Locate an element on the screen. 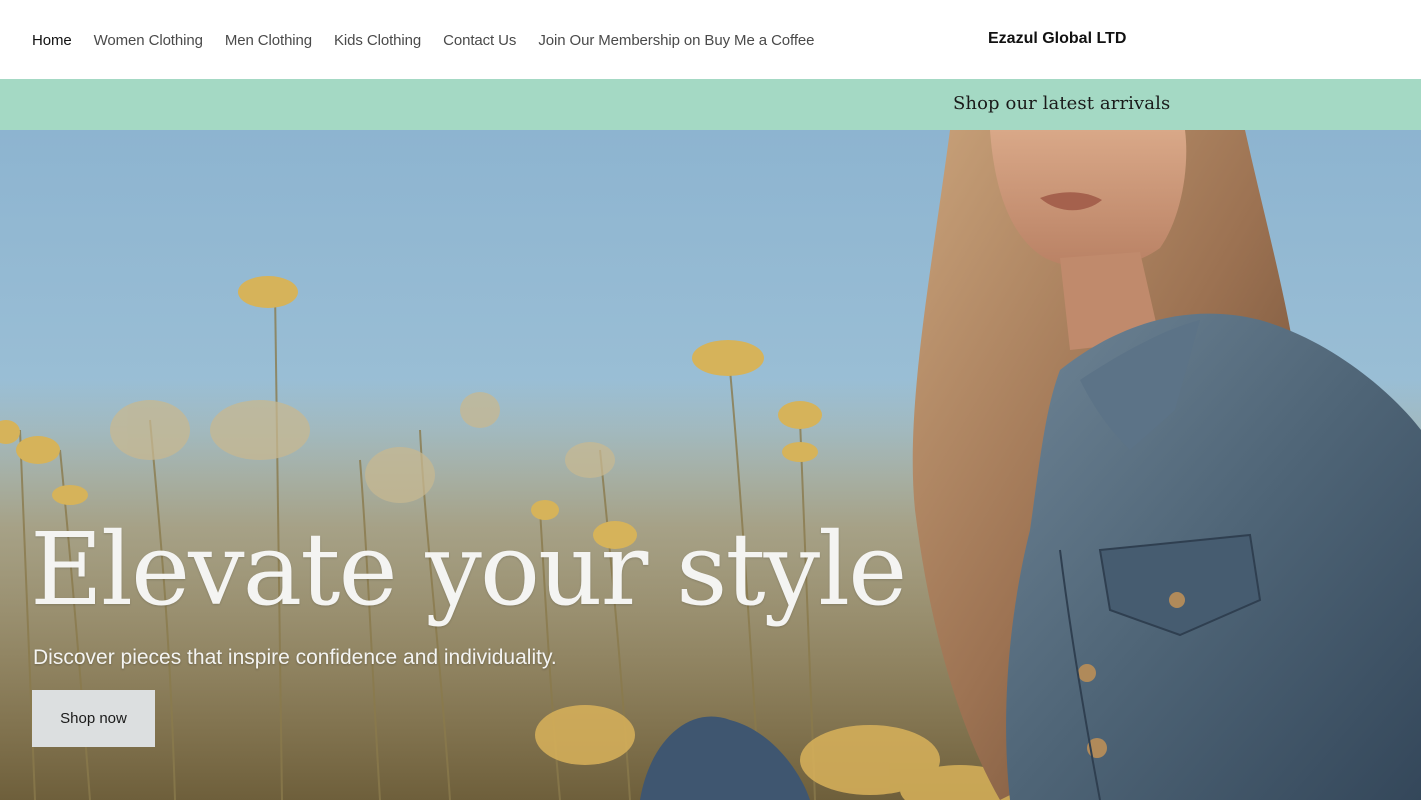 The height and width of the screenshot is (800, 1421). shop-now-button: Shop now is located at coordinates (93, 718).